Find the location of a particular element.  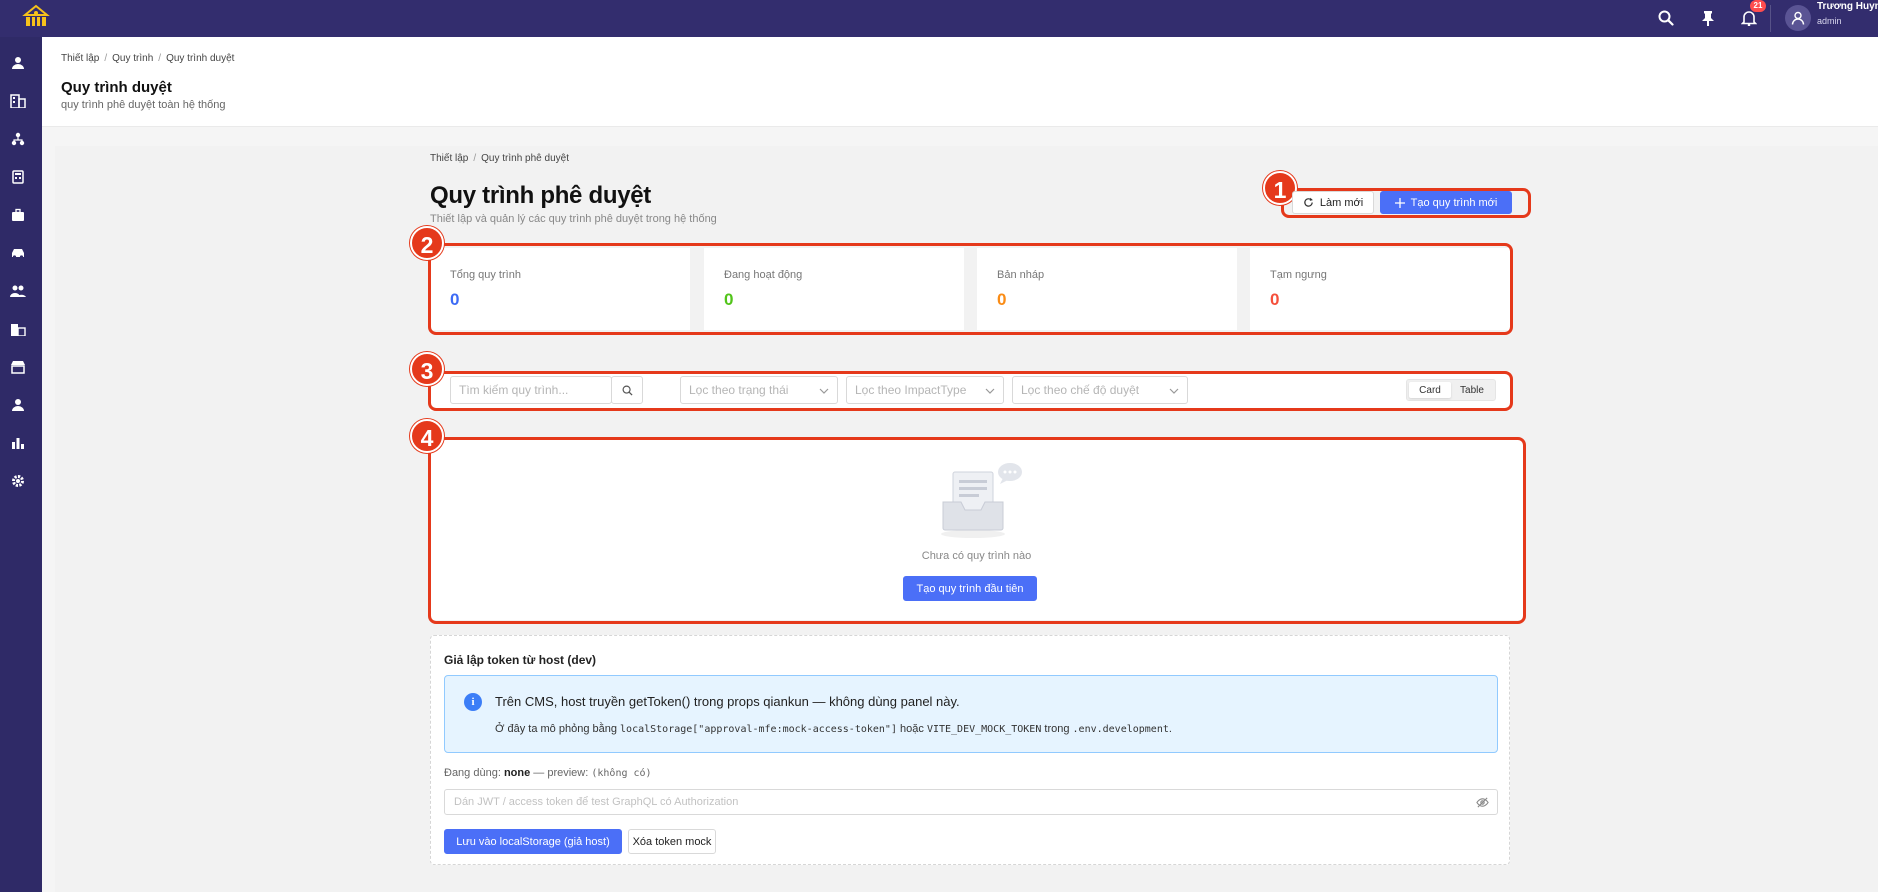

car-icon is located at coordinates (18, 253).